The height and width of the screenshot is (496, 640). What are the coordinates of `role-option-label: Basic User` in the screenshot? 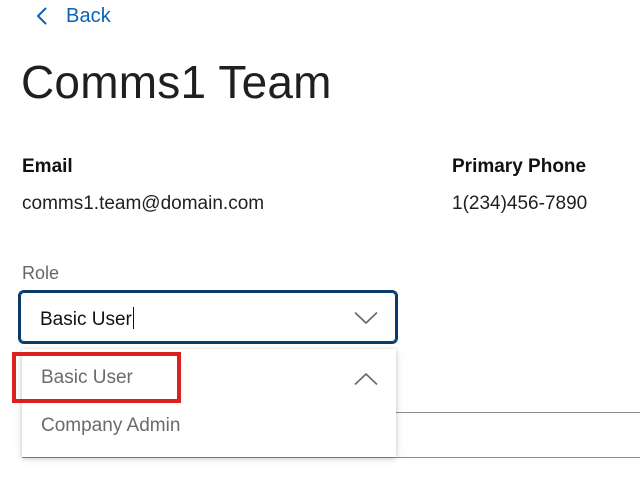 It's located at (87, 377).